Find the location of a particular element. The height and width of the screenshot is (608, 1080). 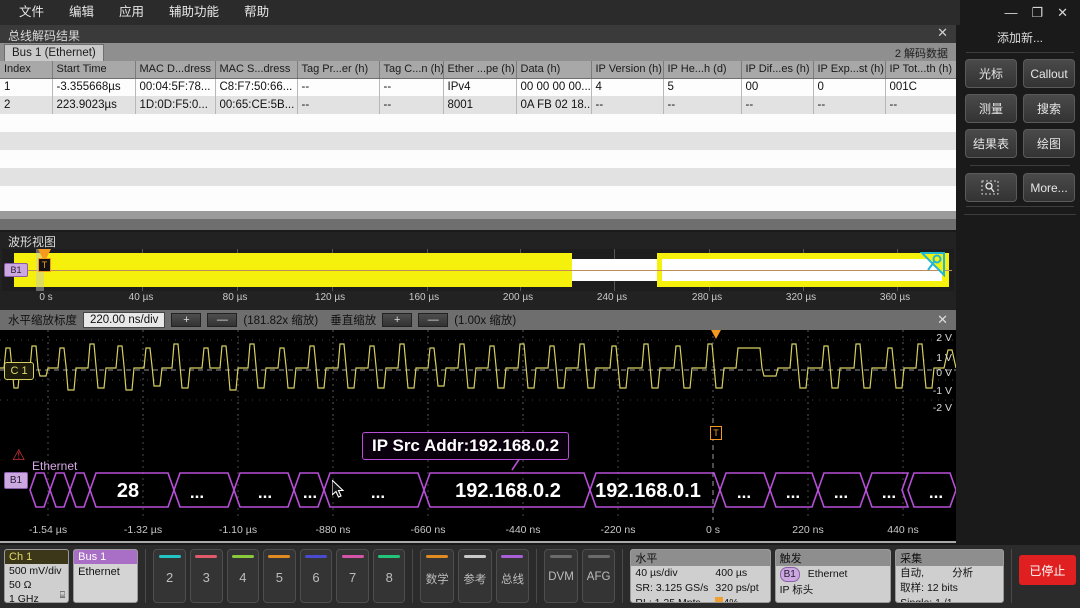

col-ip-diffserv: IP Dif...es (h) is located at coordinates (777, 70).